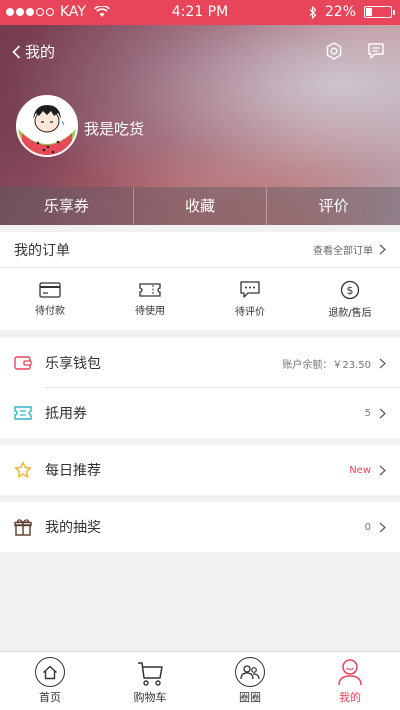 The image size is (400, 710). Describe the element at coordinates (326, 365) in the screenshot. I see `wallet-balance: 账户余额：￥23.50` at that location.